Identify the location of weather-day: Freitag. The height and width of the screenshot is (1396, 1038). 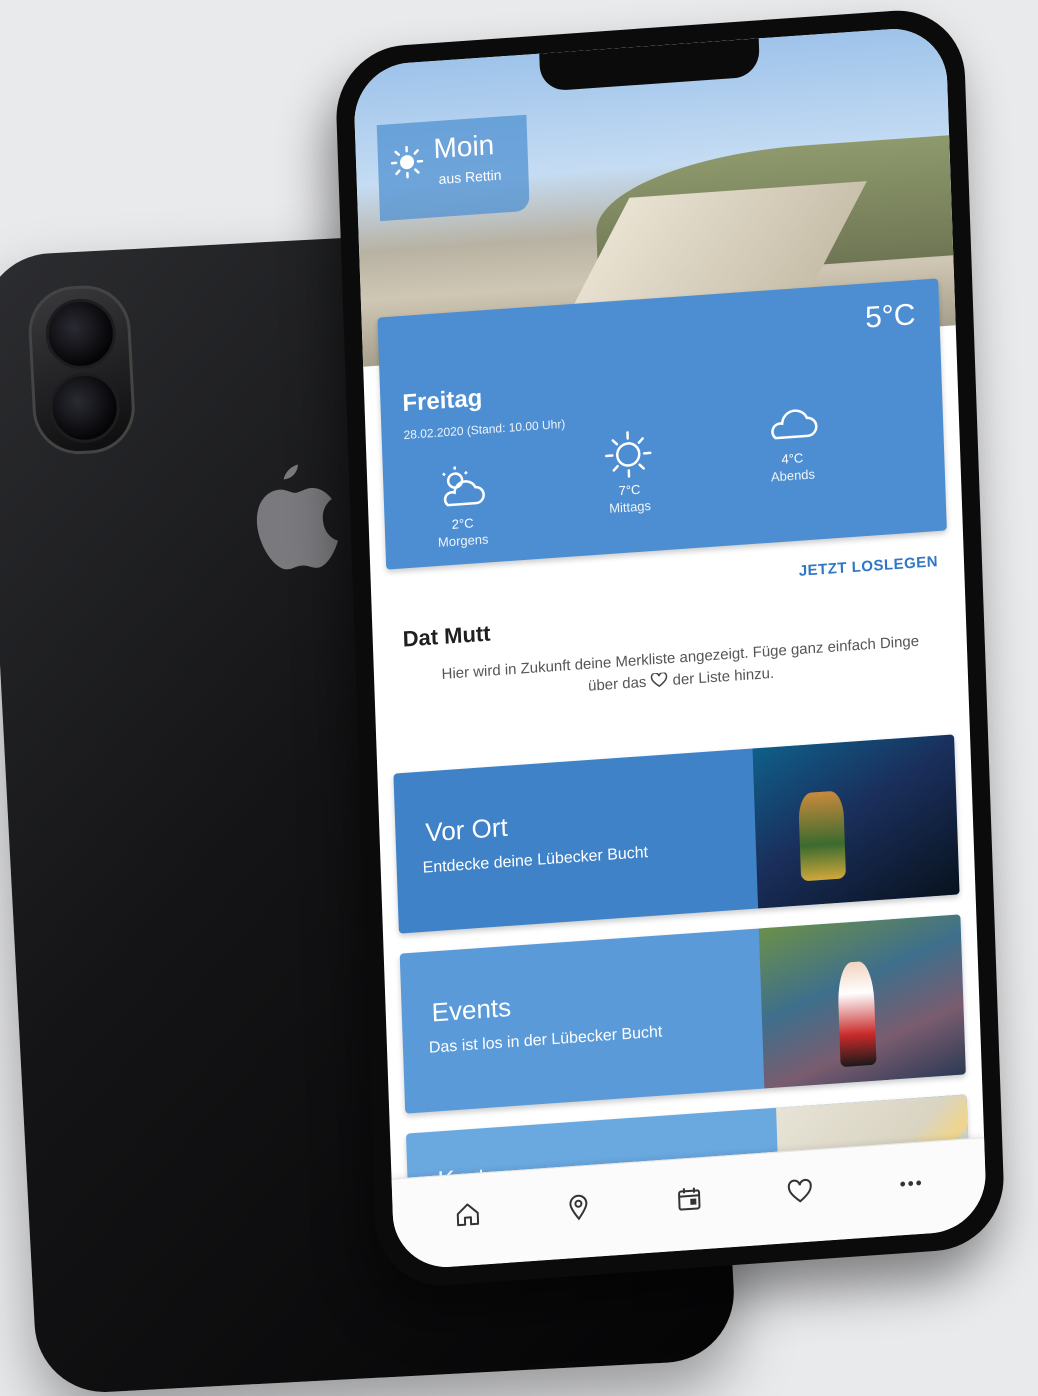
(442, 401).